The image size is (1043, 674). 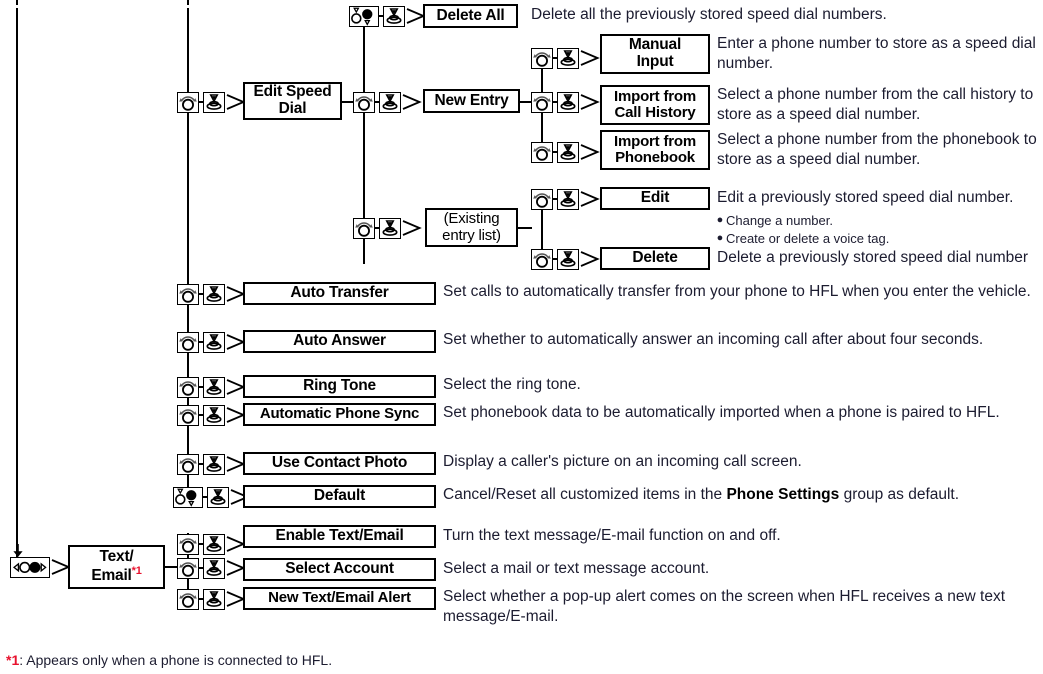 What do you see at coordinates (339, 598) in the screenshot?
I see `menu-box-new-text-email-alert: New Text/Email Alert` at bounding box center [339, 598].